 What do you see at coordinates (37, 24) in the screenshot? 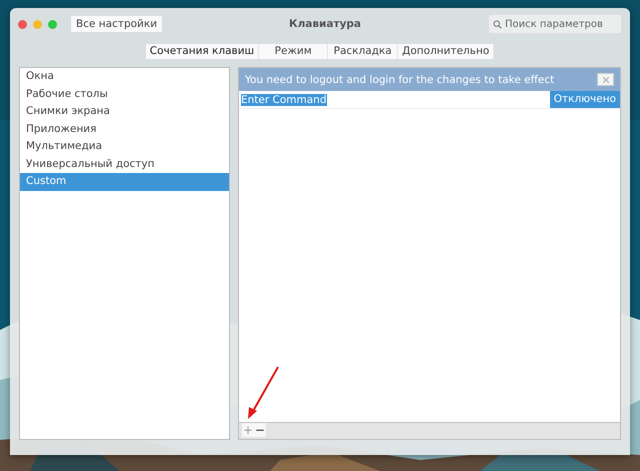
I see `minimize-window-icon` at bounding box center [37, 24].